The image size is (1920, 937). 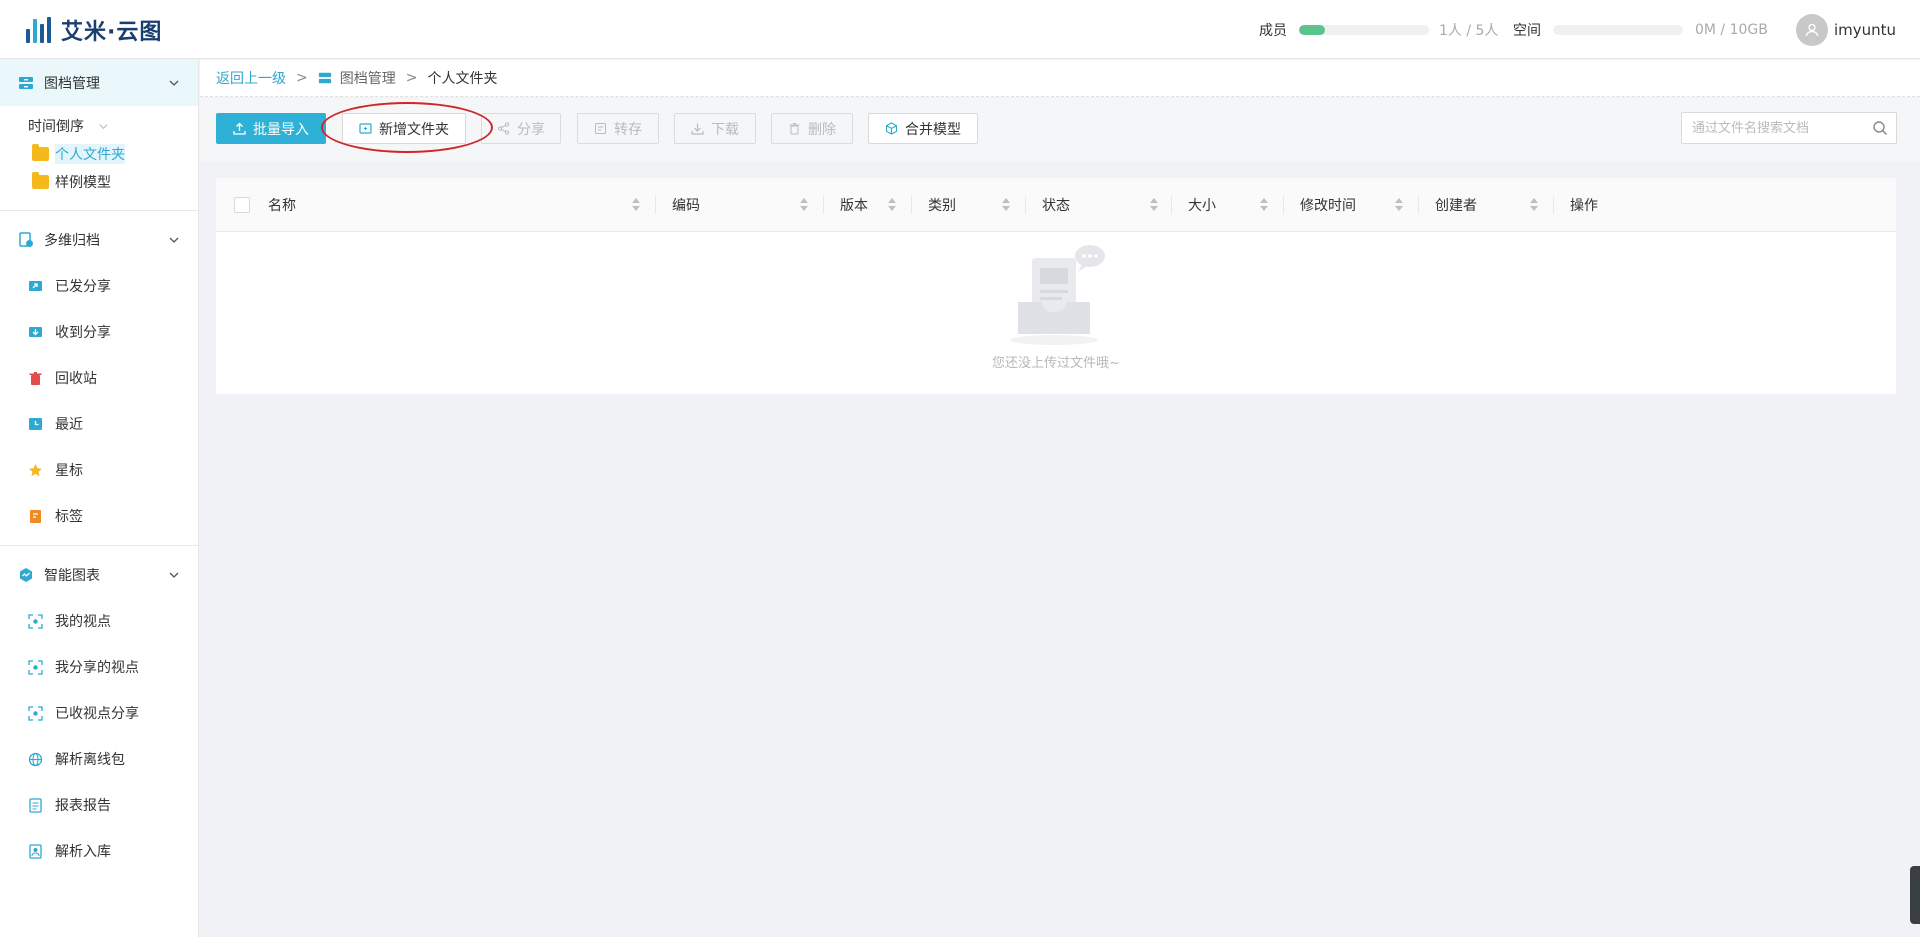 I want to click on column-header-label: 版本, so click(x=854, y=206).